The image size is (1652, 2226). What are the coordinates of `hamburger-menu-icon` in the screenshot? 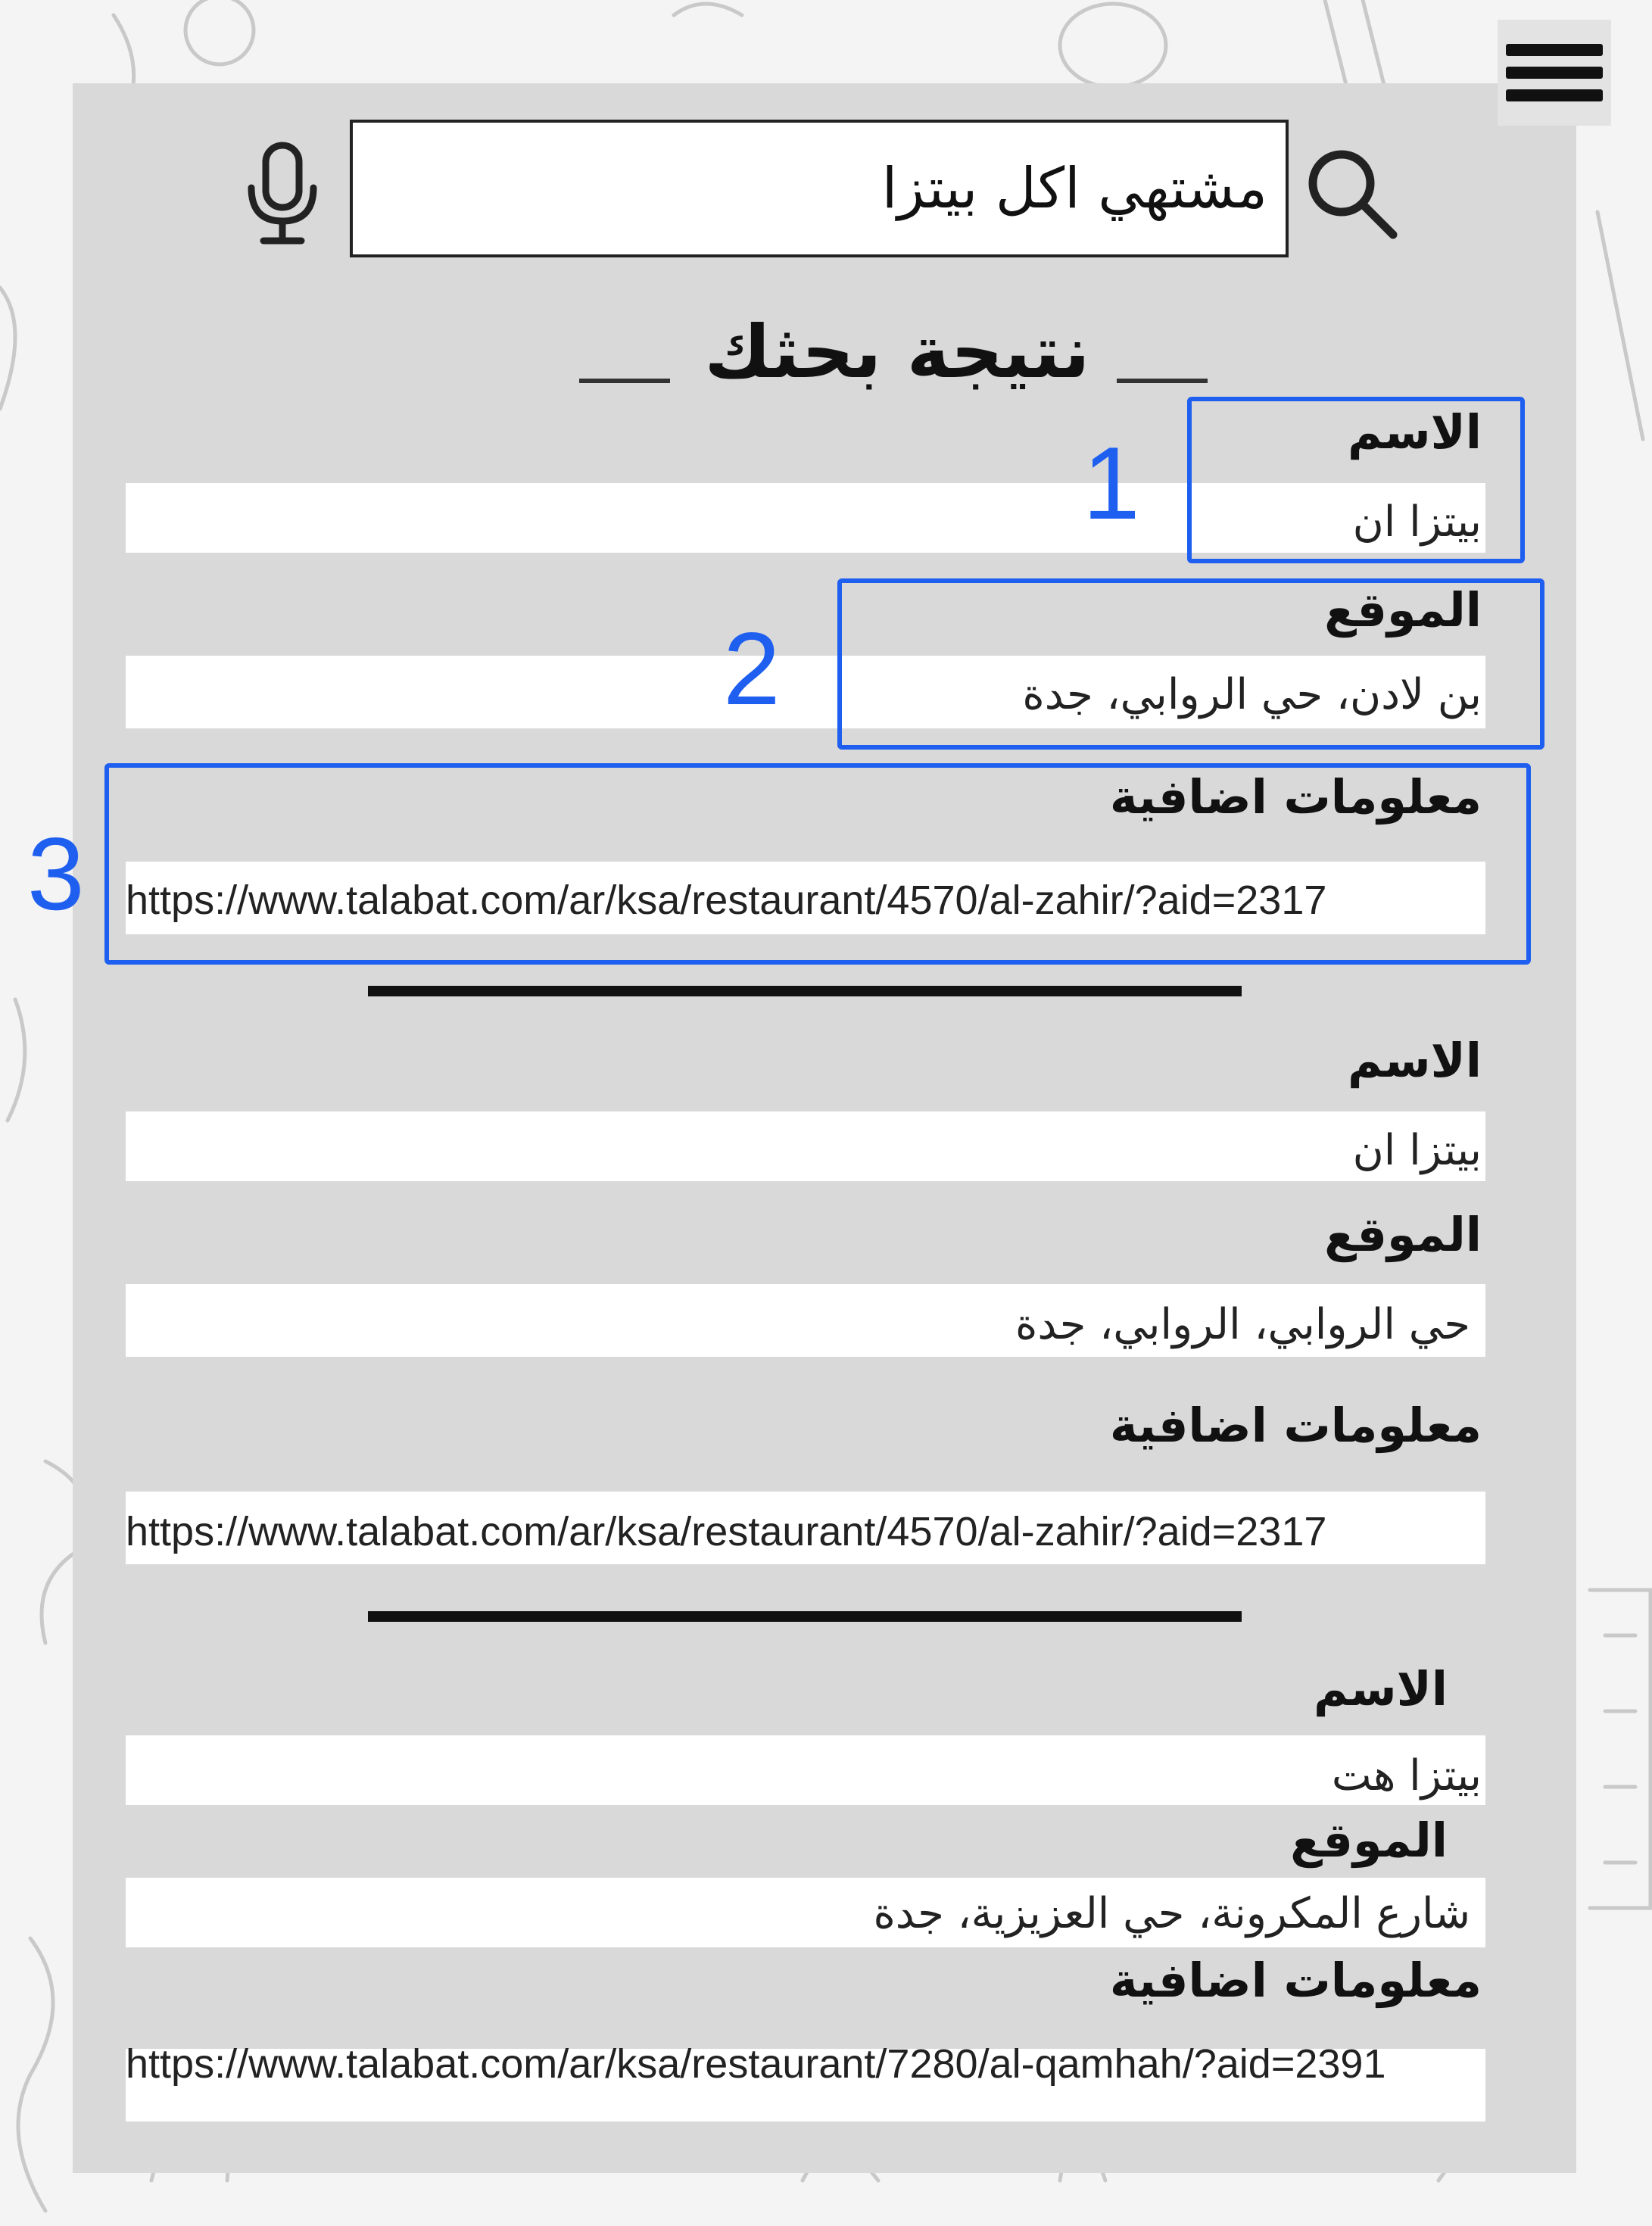 It's located at (1555, 73).